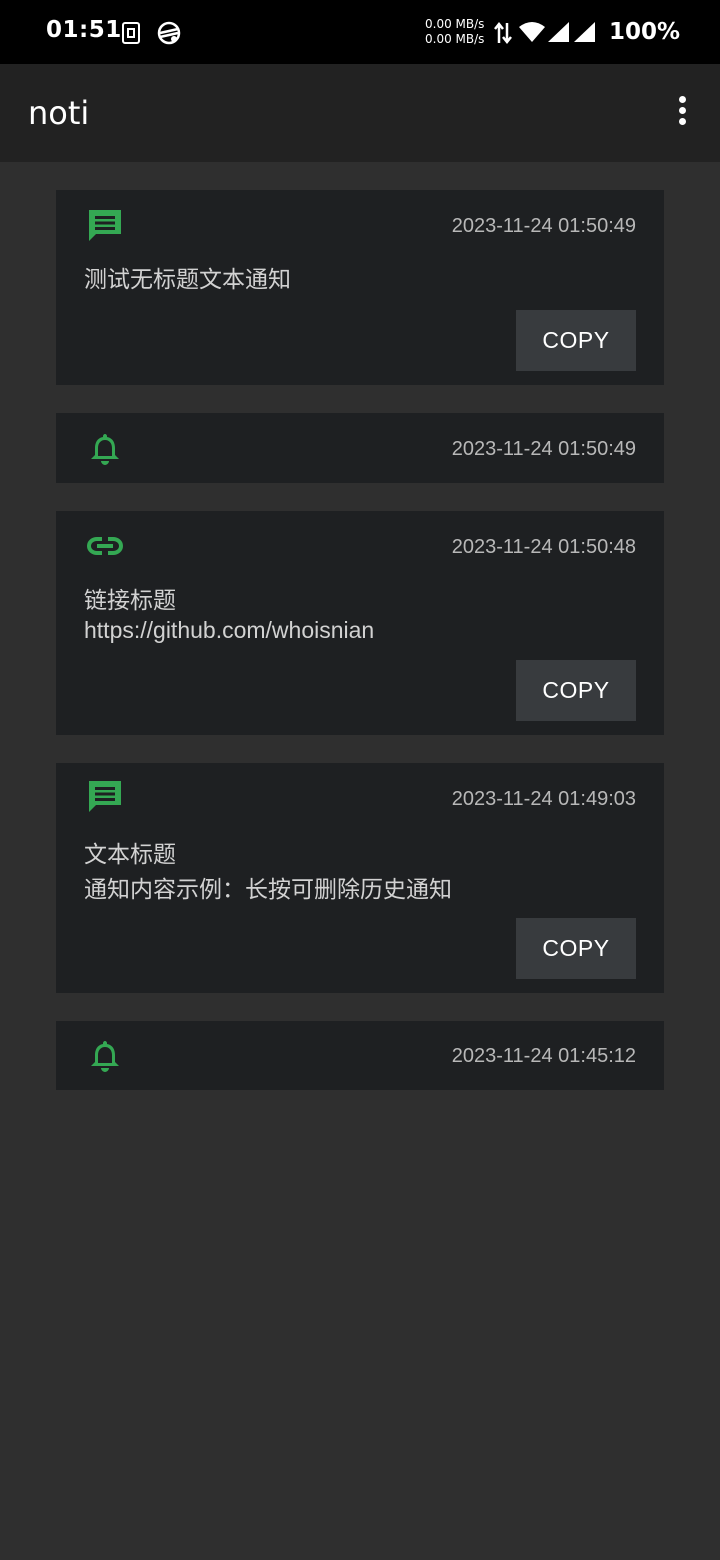 Image resolution: width=720 pixels, height=1560 pixels. What do you see at coordinates (229, 630) in the screenshot?
I see `notification-line: https://github.com/whoisnian` at bounding box center [229, 630].